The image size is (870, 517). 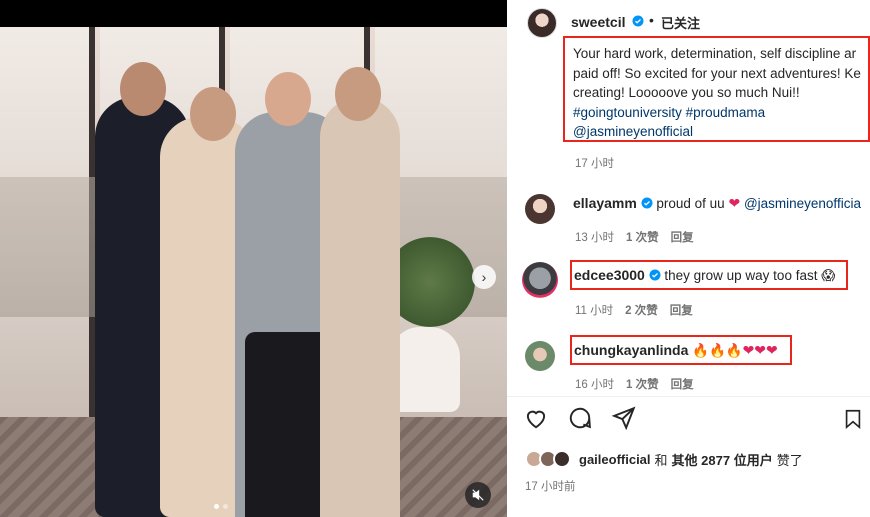 What do you see at coordinates (721, 113) in the screenshot?
I see `caption-hashtags: #goingtouniversity #proudmama` at bounding box center [721, 113].